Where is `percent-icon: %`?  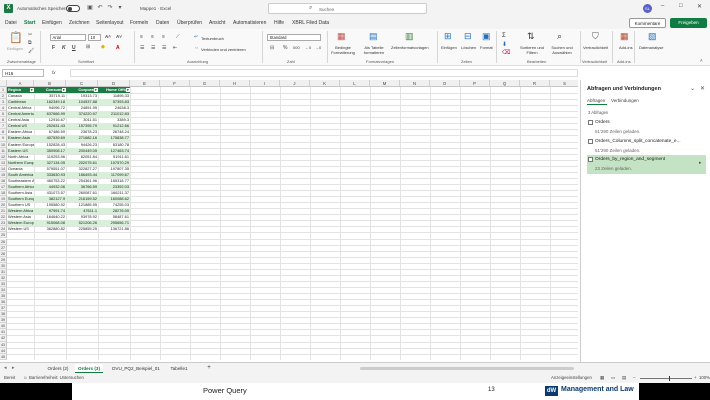 percent-icon: % is located at coordinates (285, 48).